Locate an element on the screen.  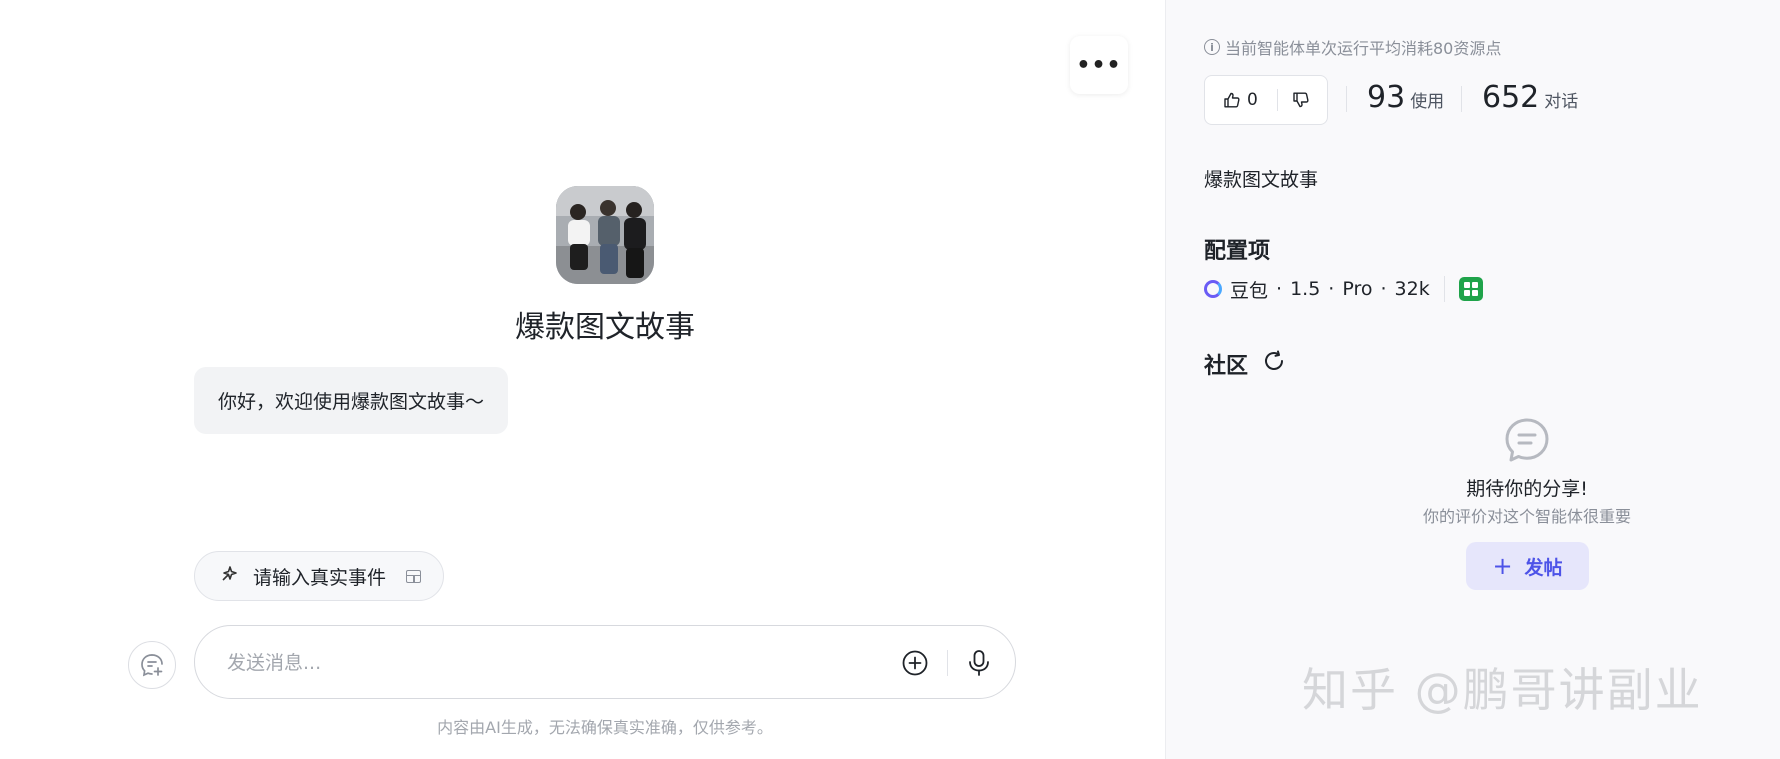
greeting-text: 你好，欢迎使用爆款图文故事～ is located at coordinates (351, 402).